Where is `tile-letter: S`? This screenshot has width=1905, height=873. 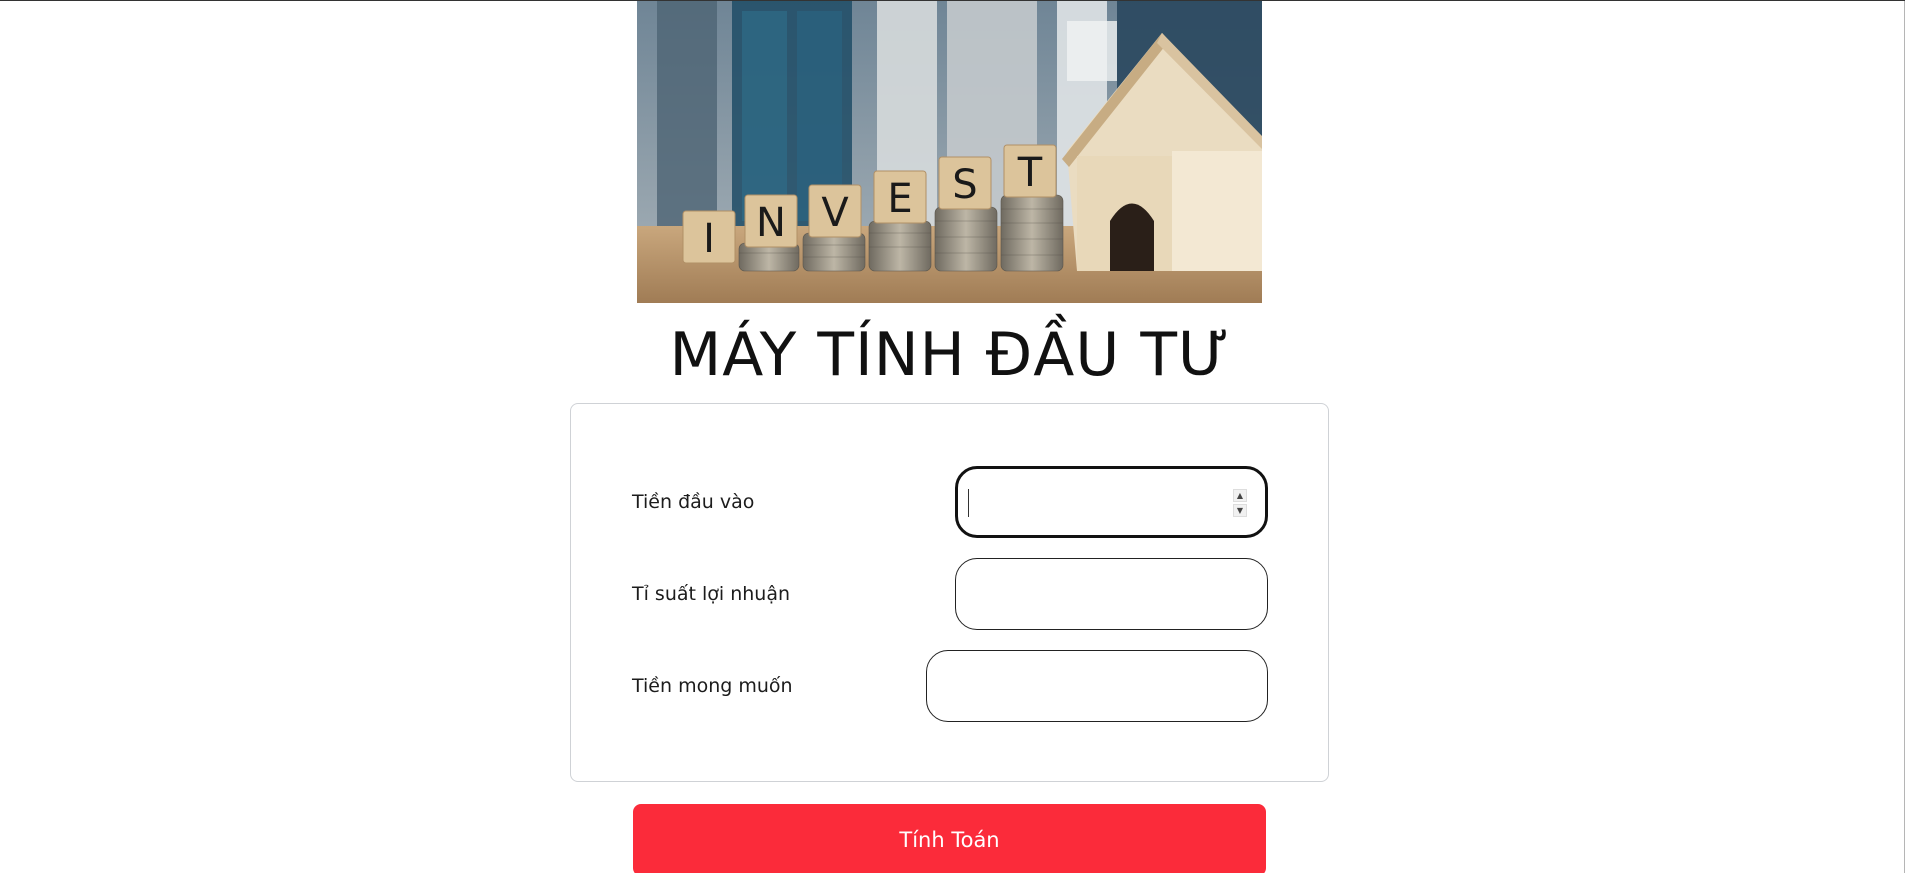 tile-letter: S is located at coordinates (964, 185).